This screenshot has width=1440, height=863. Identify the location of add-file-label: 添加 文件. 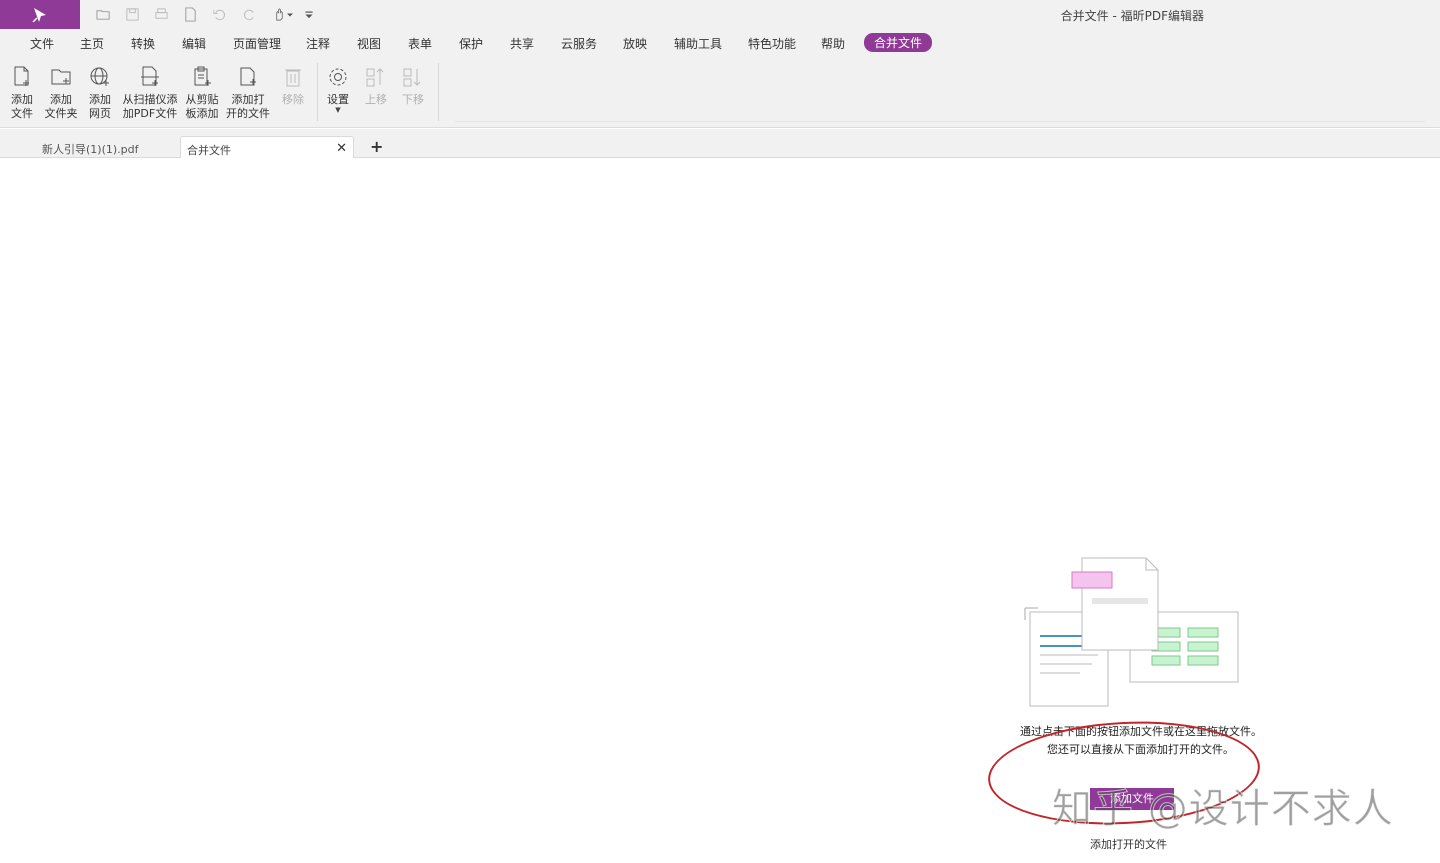
(22, 106).